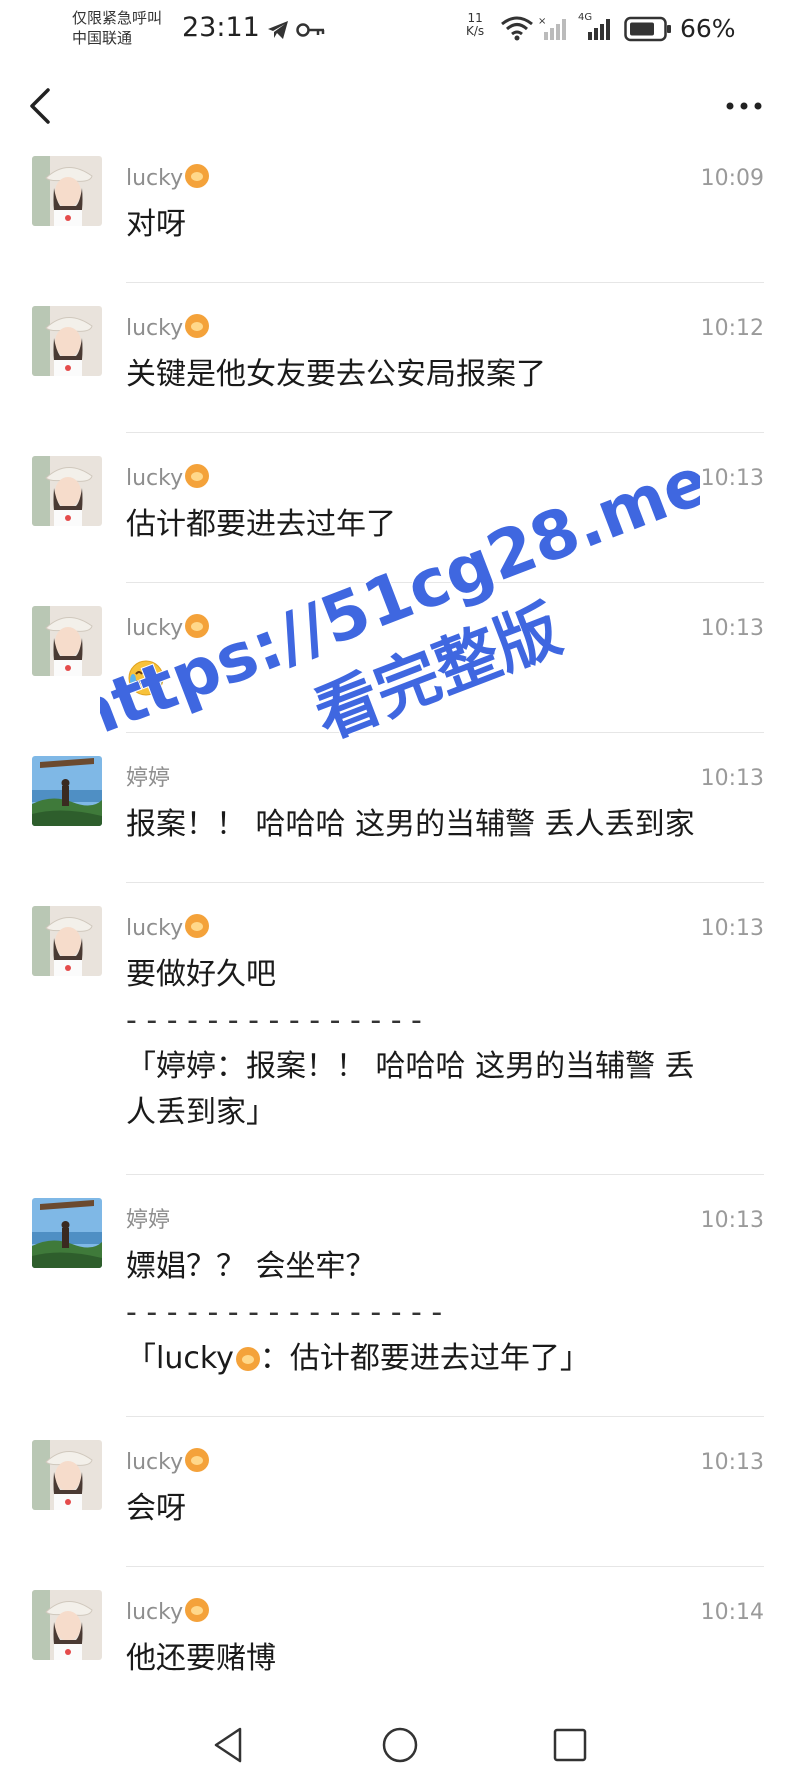  I want to click on net-speed-unit: K/s, so click(475, 31).